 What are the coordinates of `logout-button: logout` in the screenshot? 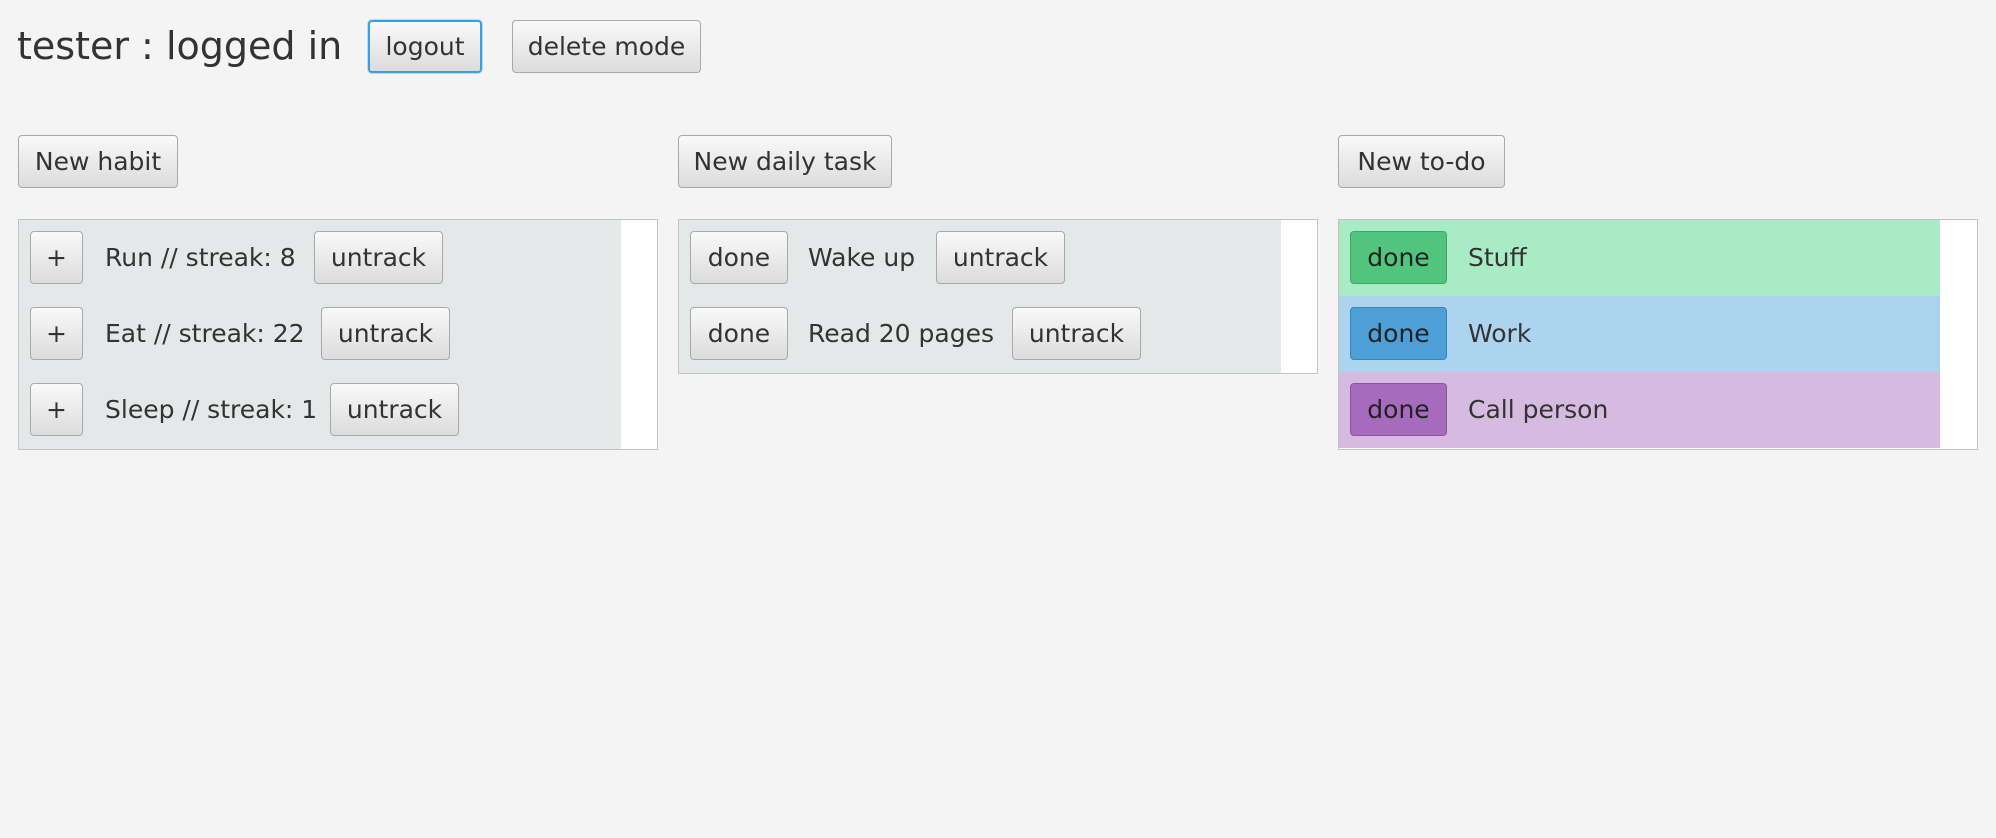 It's located at (425, 46).